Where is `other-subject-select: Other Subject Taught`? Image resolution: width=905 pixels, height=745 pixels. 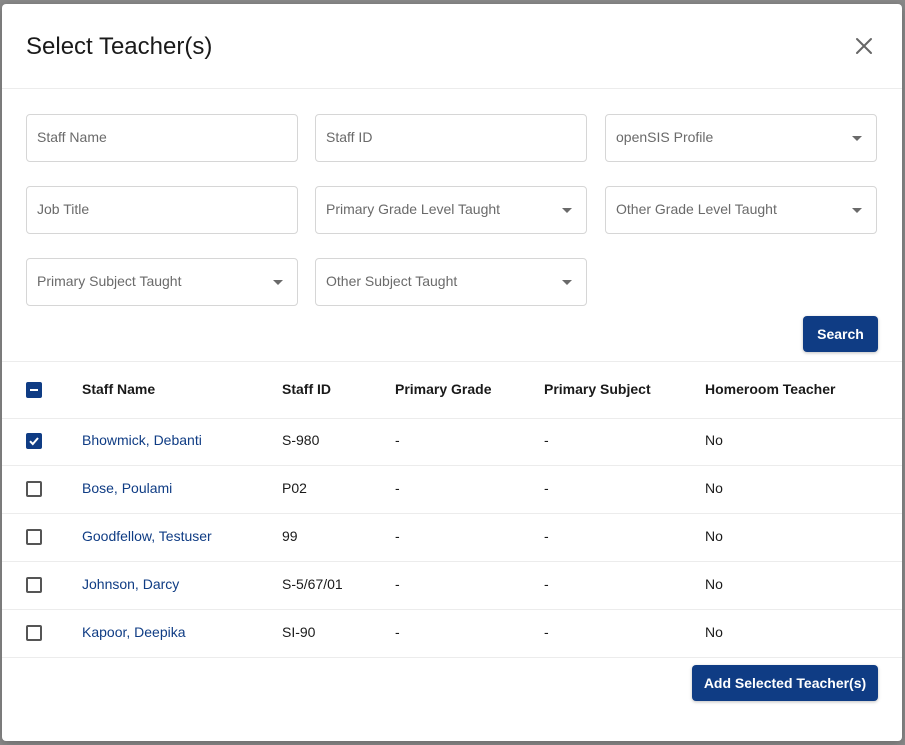
other-subject-select: Other Subject Taught is located at coordinates (451, 282).